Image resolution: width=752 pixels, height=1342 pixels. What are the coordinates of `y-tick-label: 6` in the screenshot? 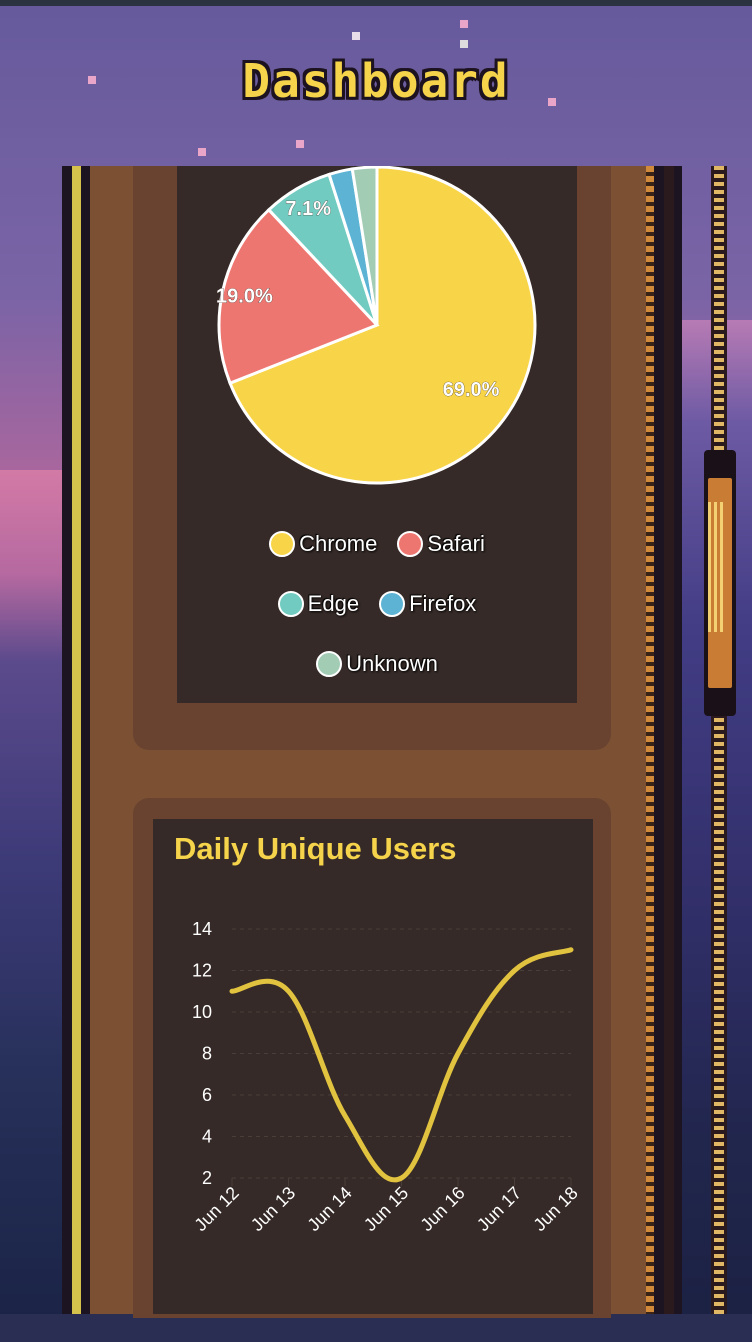 It's located at (207, 1095).